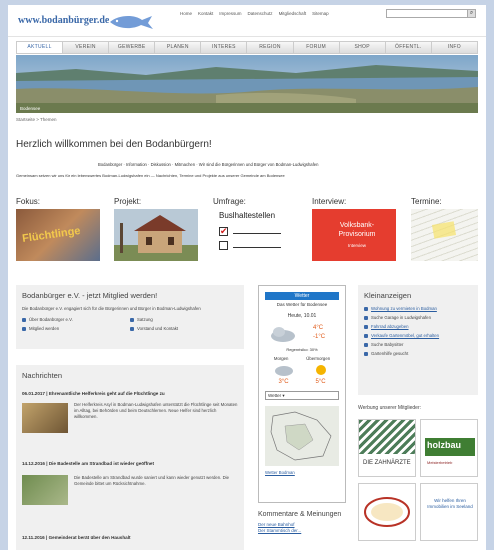  I want to click on sponsor-ad: DIE ZAHNÄRZTE, so click(387, 448).